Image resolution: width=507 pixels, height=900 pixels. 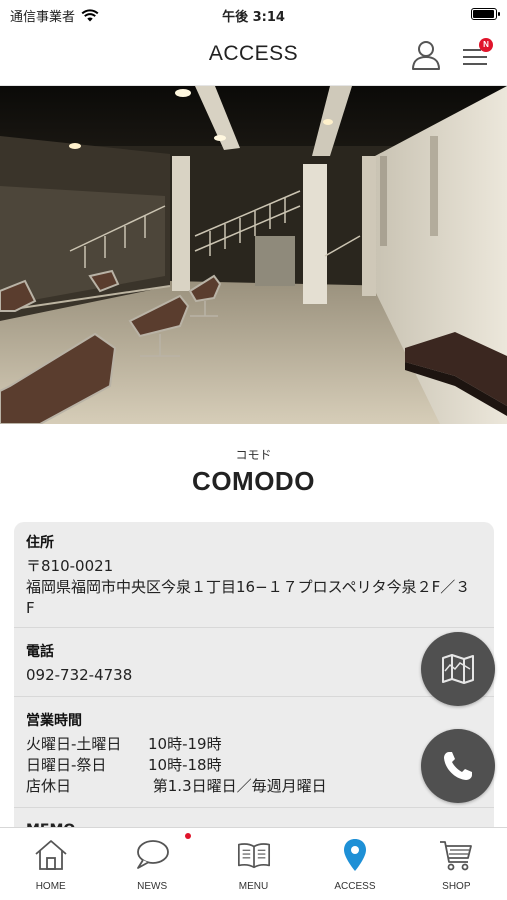 I want to click on tab-shop: SHOP, so click(x=456, y=864).